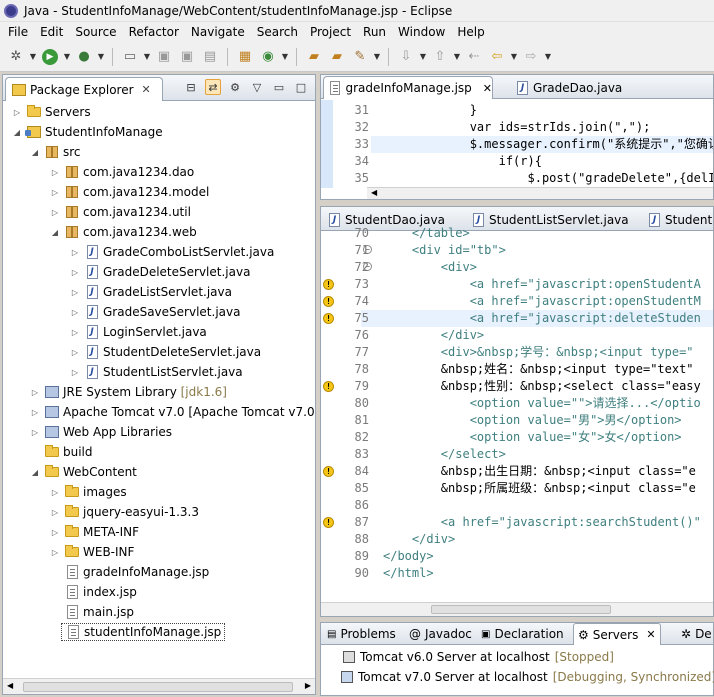 This screenshot has height=697, width=714. Describe the element at coordinates (374, 32) in the screenshot. I see `menu-run: Run` at that location.